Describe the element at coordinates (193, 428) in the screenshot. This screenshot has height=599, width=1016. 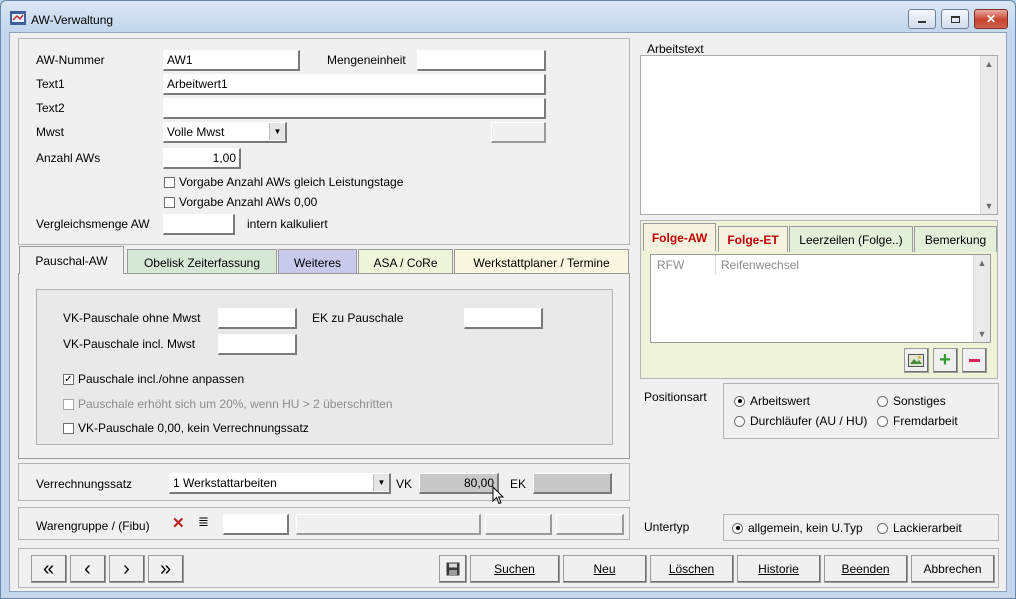
I see `vk-null-label: VK-Pauschale 0,00, kein Verrechnungssatz` at that location.